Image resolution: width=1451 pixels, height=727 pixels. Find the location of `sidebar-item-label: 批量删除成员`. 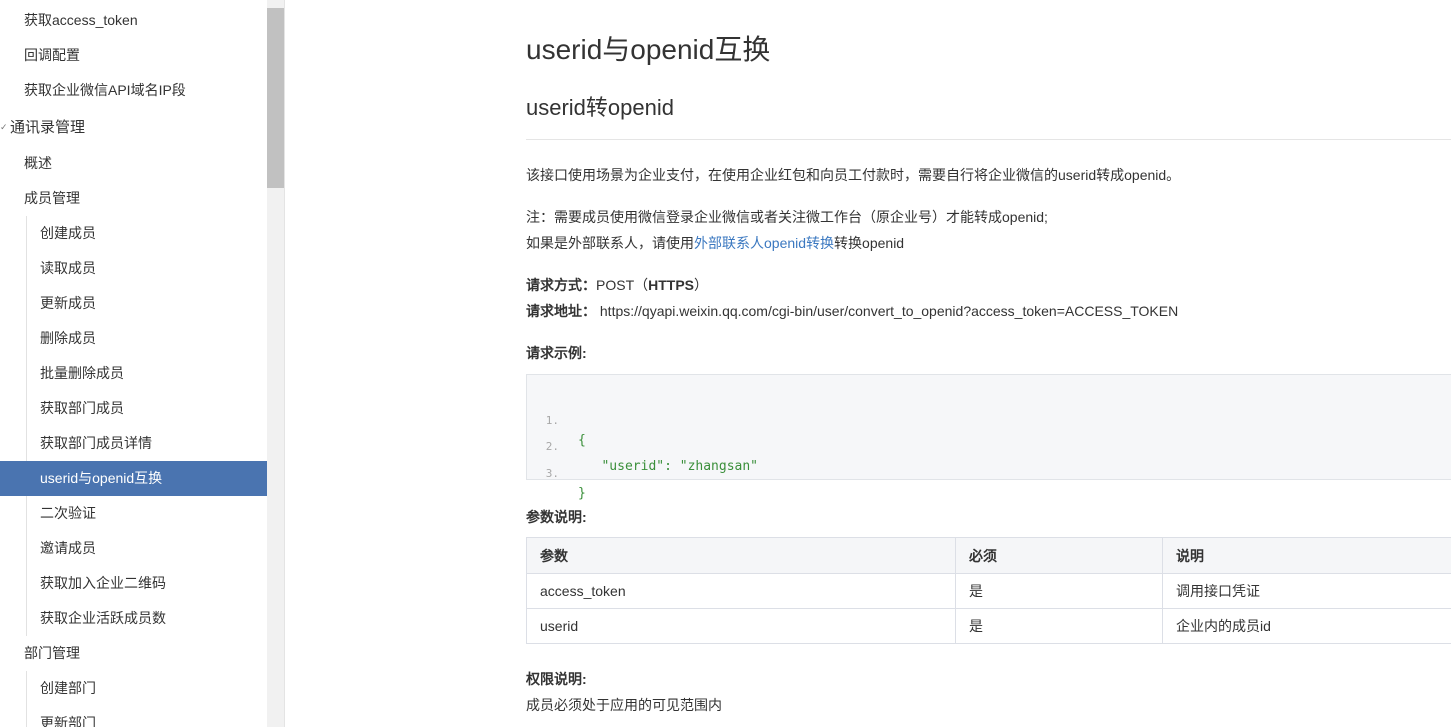

sidebar-item-label: 批量删除成员 is located at coordinates (82, 373).